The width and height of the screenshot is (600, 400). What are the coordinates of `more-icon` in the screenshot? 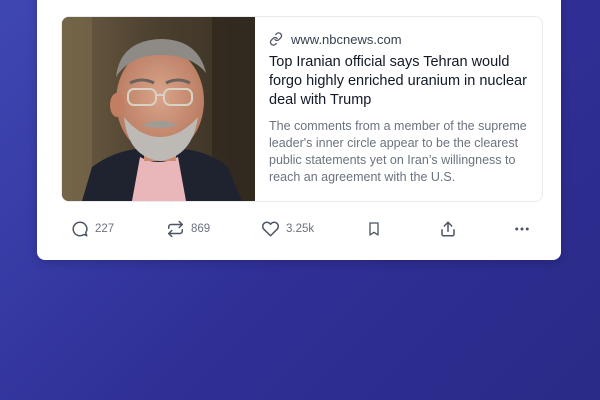 It's located at (522, 229).